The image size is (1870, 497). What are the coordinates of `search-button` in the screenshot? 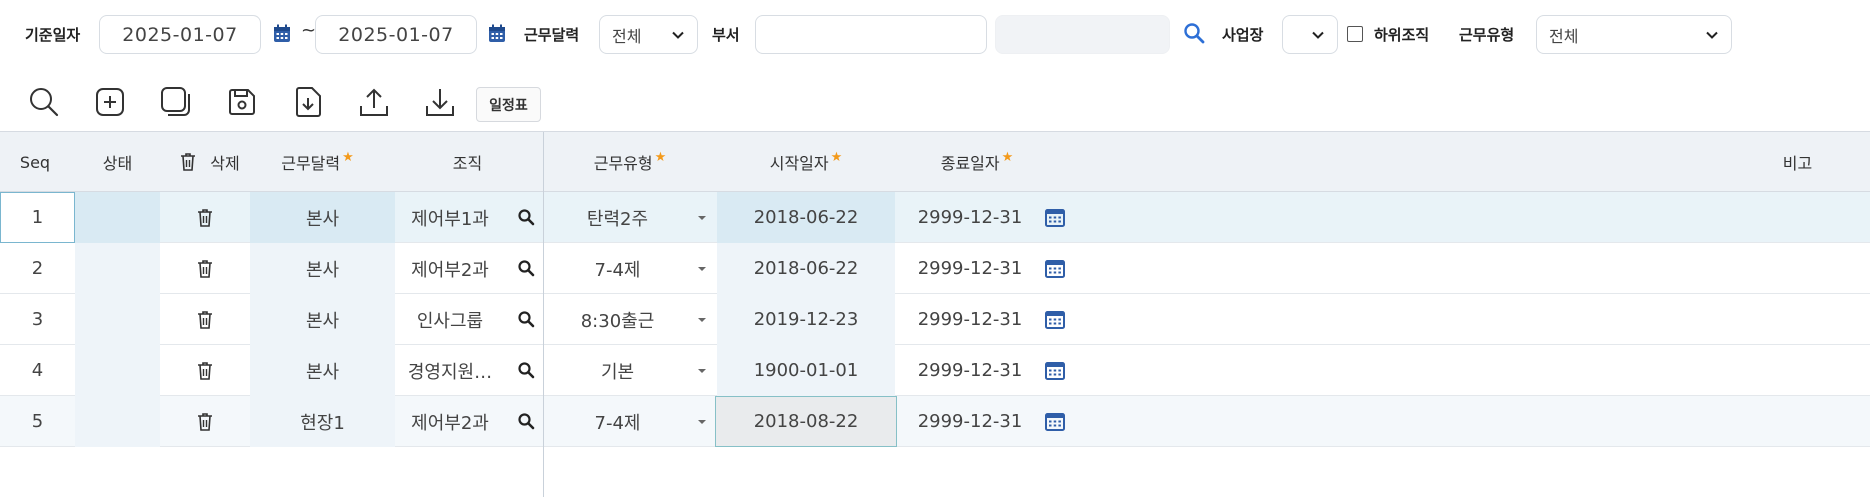 It's located at (44, 102).